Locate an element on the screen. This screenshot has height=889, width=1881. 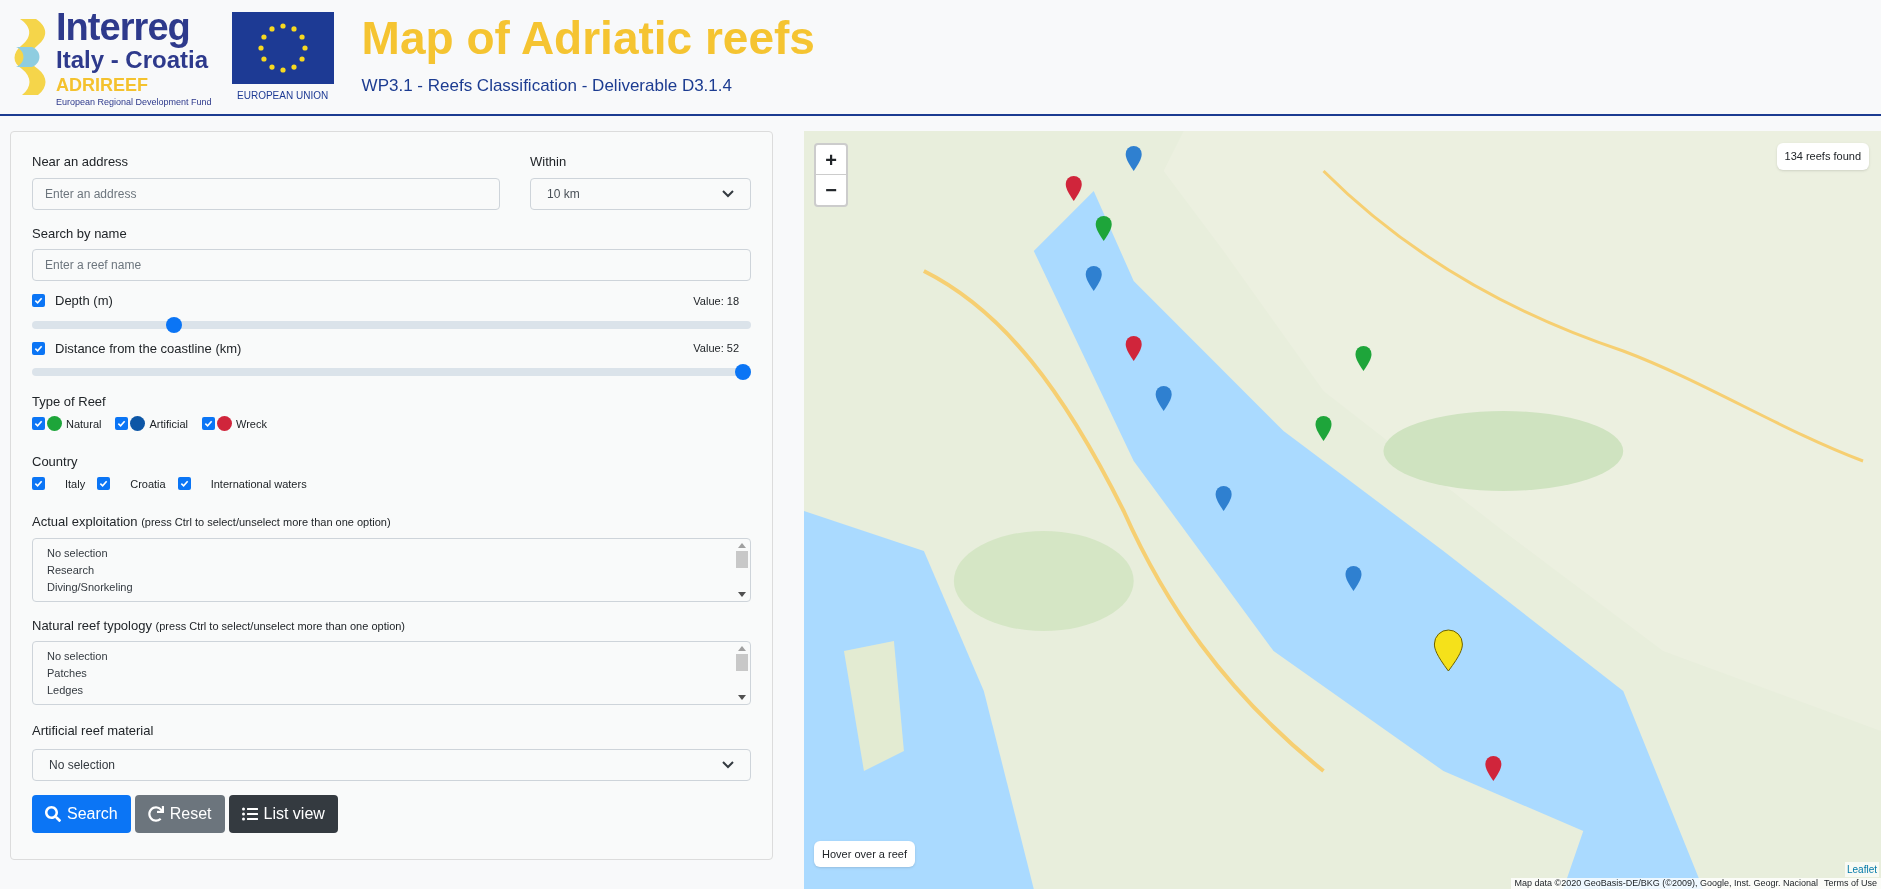
search-icon is located at coordinates (53, 813).